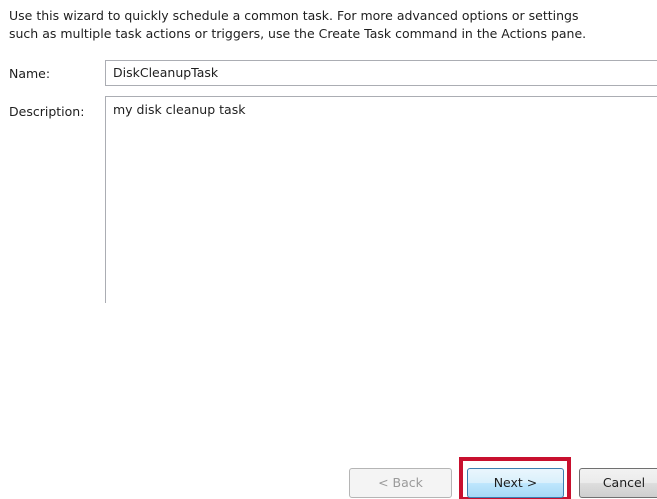 The height and width of the screenshot is (499, 657). What do you see at coordinates (30, 73) in the screenshot?
I see `name-label: Name:` at bounding box center [30, 73].